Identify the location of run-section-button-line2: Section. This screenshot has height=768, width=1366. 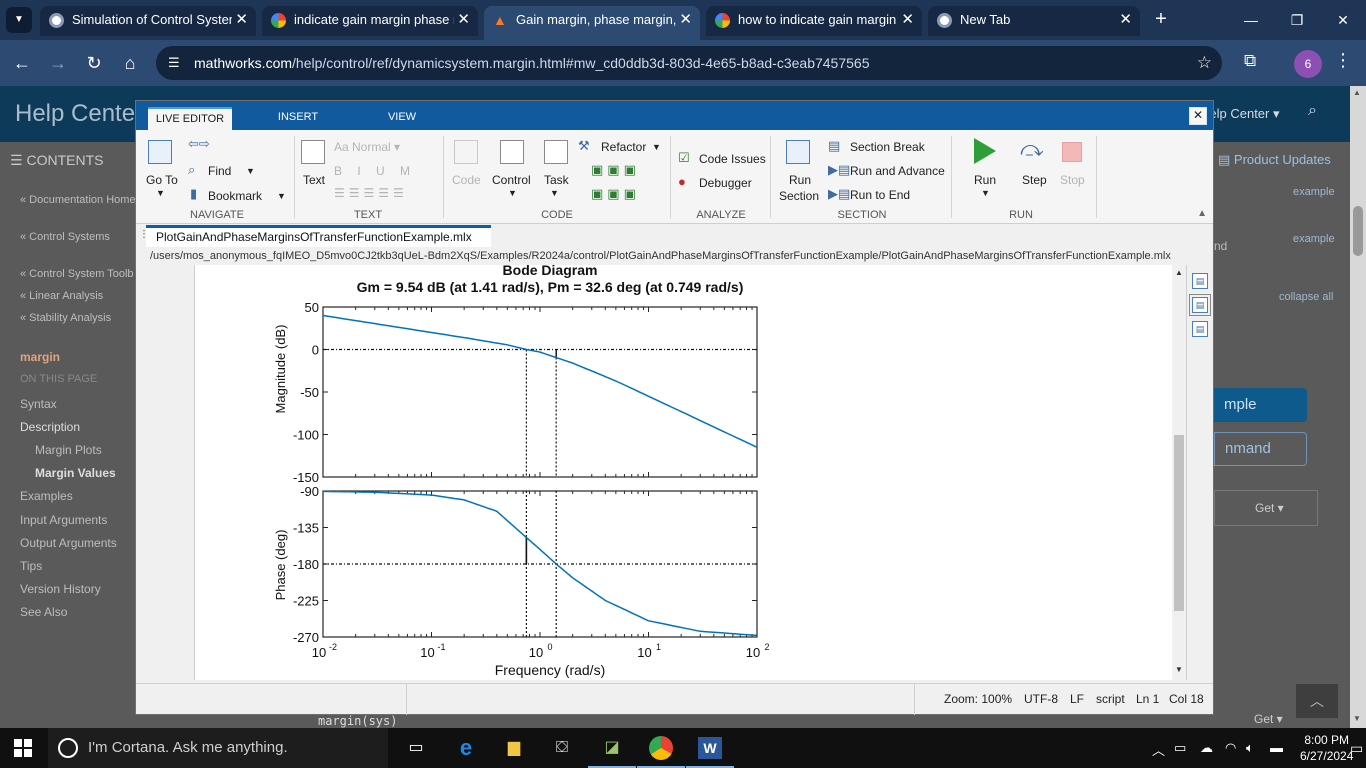
(799, 196).